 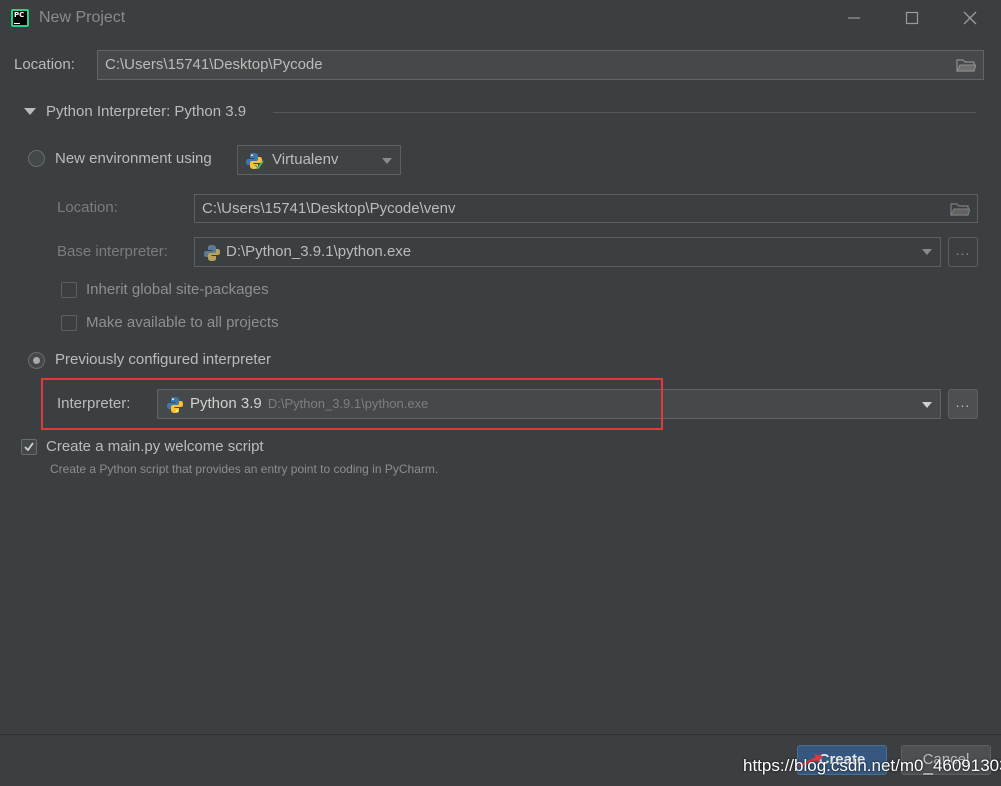 What do you see at coordinates (182, 322) in the screenshot?
I see `make-available-label: Make available to all projects` at bounding box center [182, 322].